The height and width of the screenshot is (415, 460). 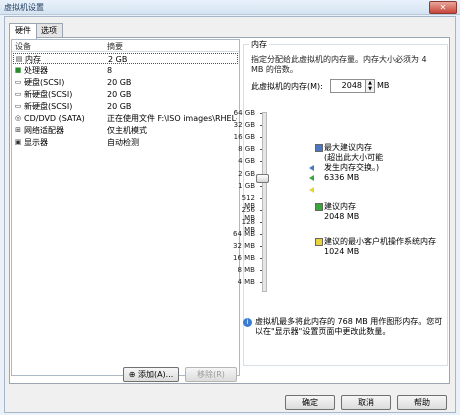 I want to click on legend-title: 建议内存, so click(x=340, y=206).